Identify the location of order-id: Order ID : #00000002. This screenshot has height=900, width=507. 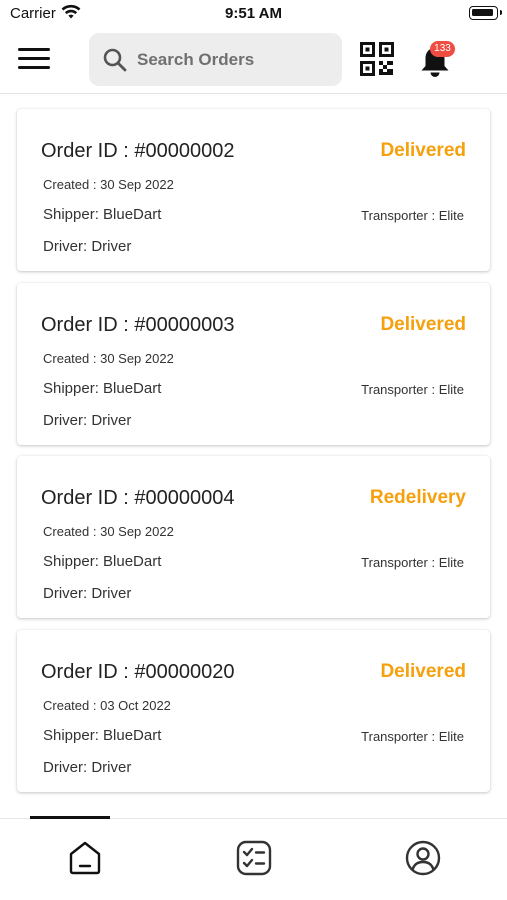
(138, 151).